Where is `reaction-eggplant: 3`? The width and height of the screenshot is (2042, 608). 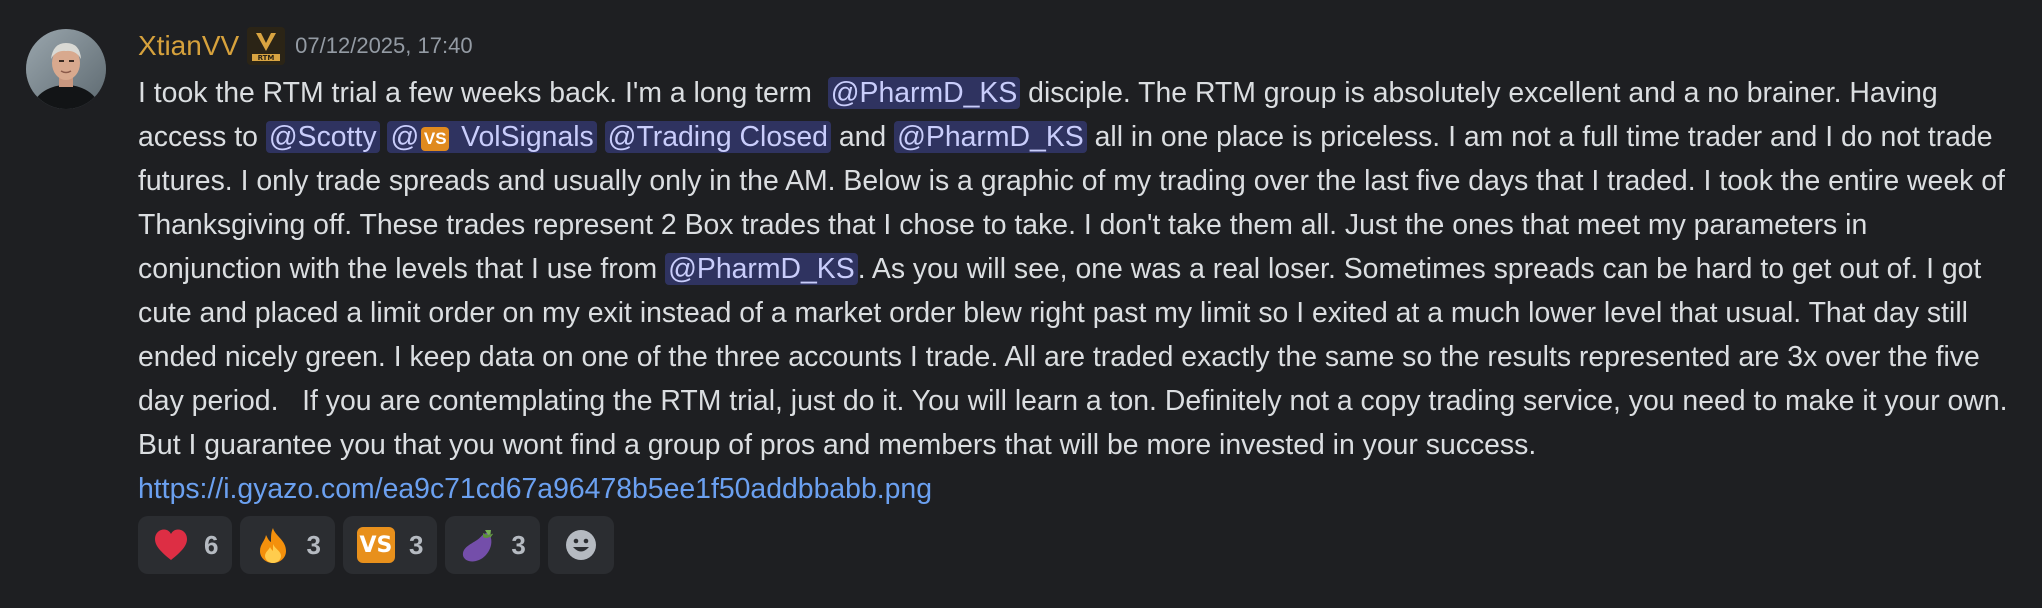 reaction-eggplant: 3 is located at coordinates (492, 545).